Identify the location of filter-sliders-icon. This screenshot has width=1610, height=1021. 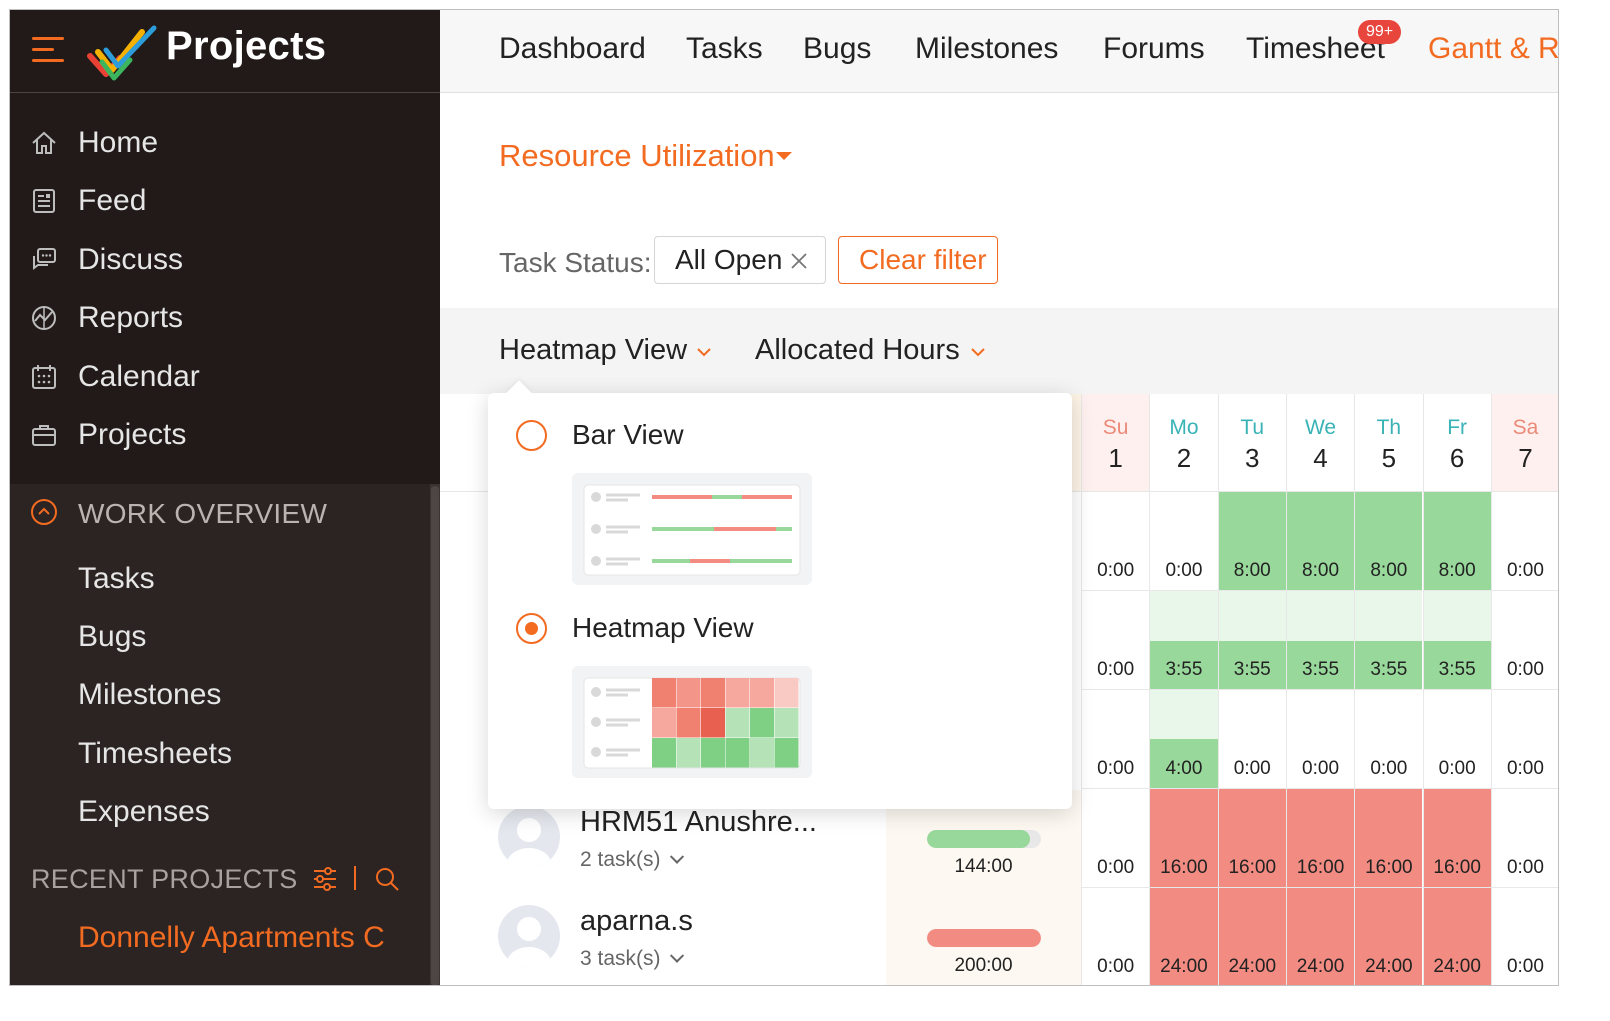
(325, 879).